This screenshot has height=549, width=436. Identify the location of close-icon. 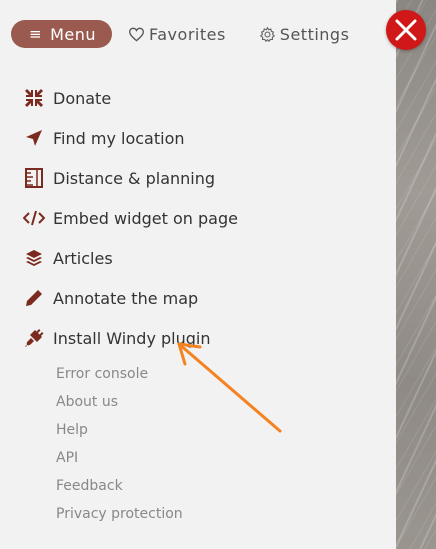
(406, 30).